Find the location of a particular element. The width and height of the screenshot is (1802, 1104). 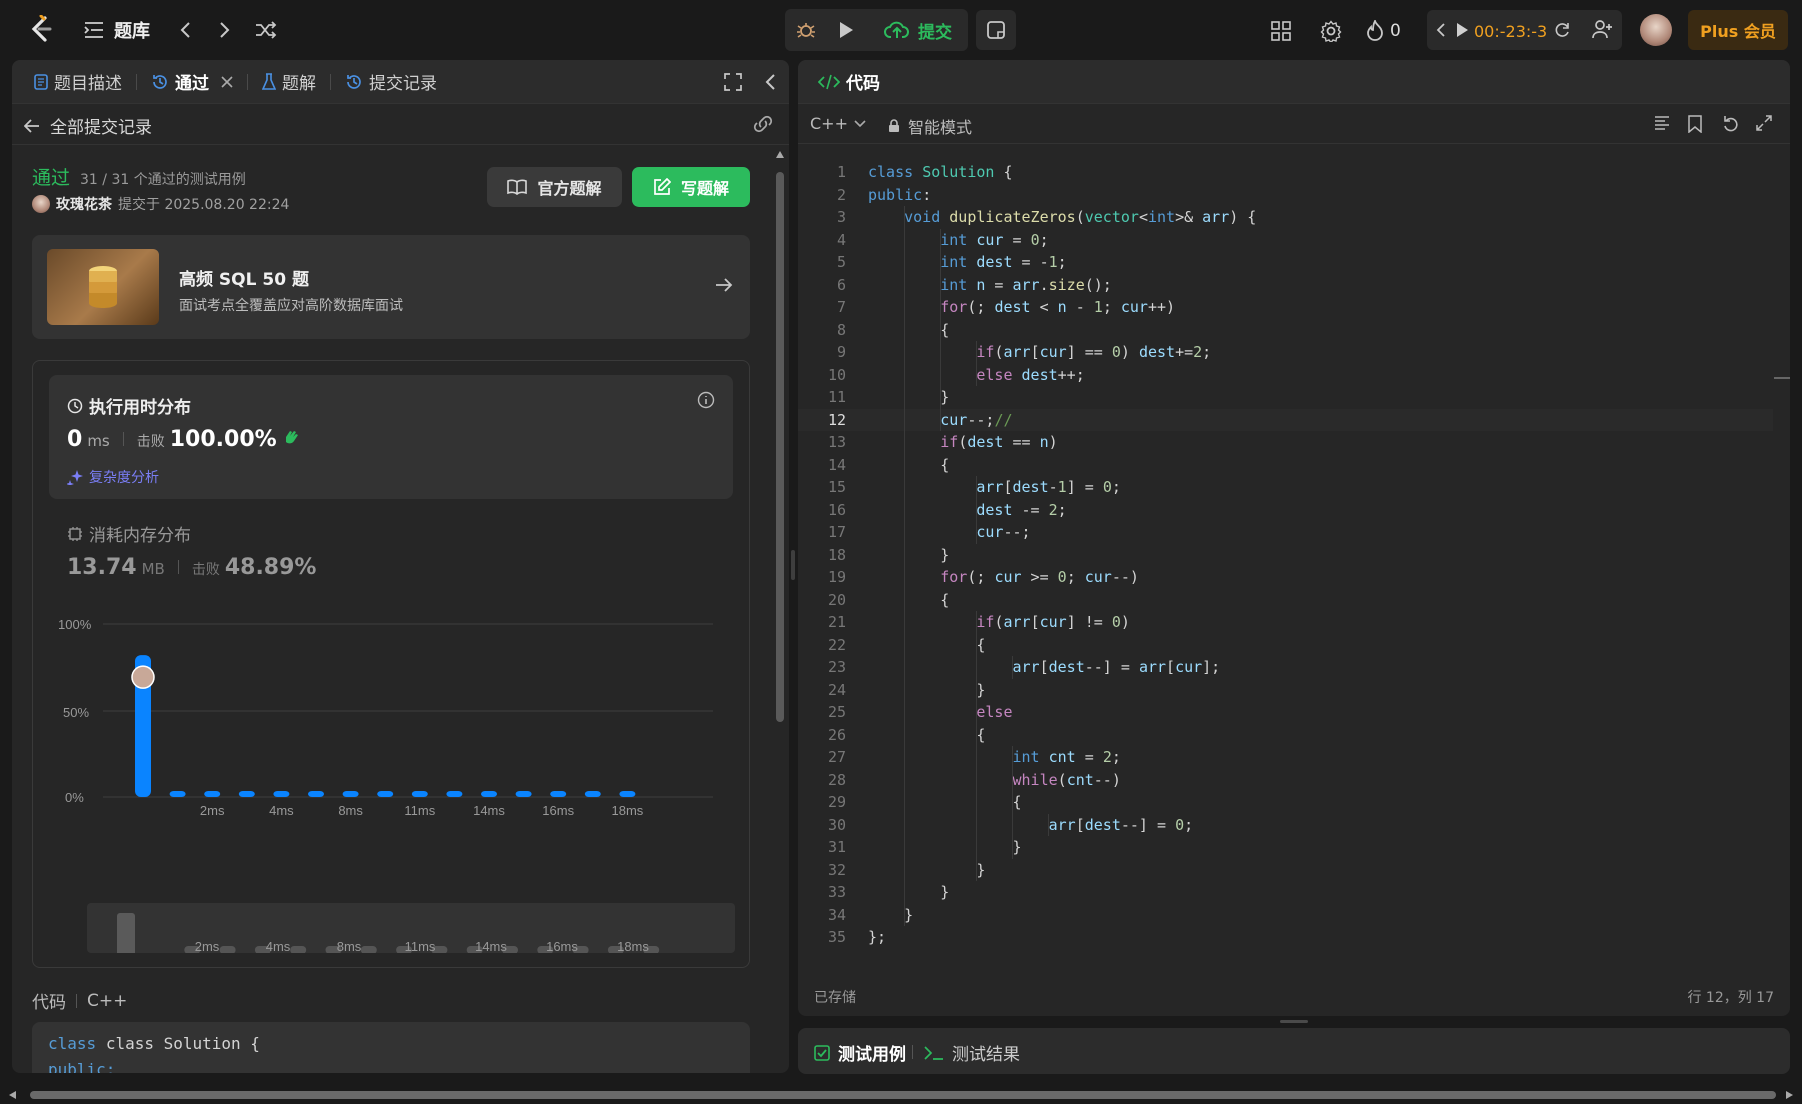

code-line: 1 class Solution { is located at coordinates (1285, 172).